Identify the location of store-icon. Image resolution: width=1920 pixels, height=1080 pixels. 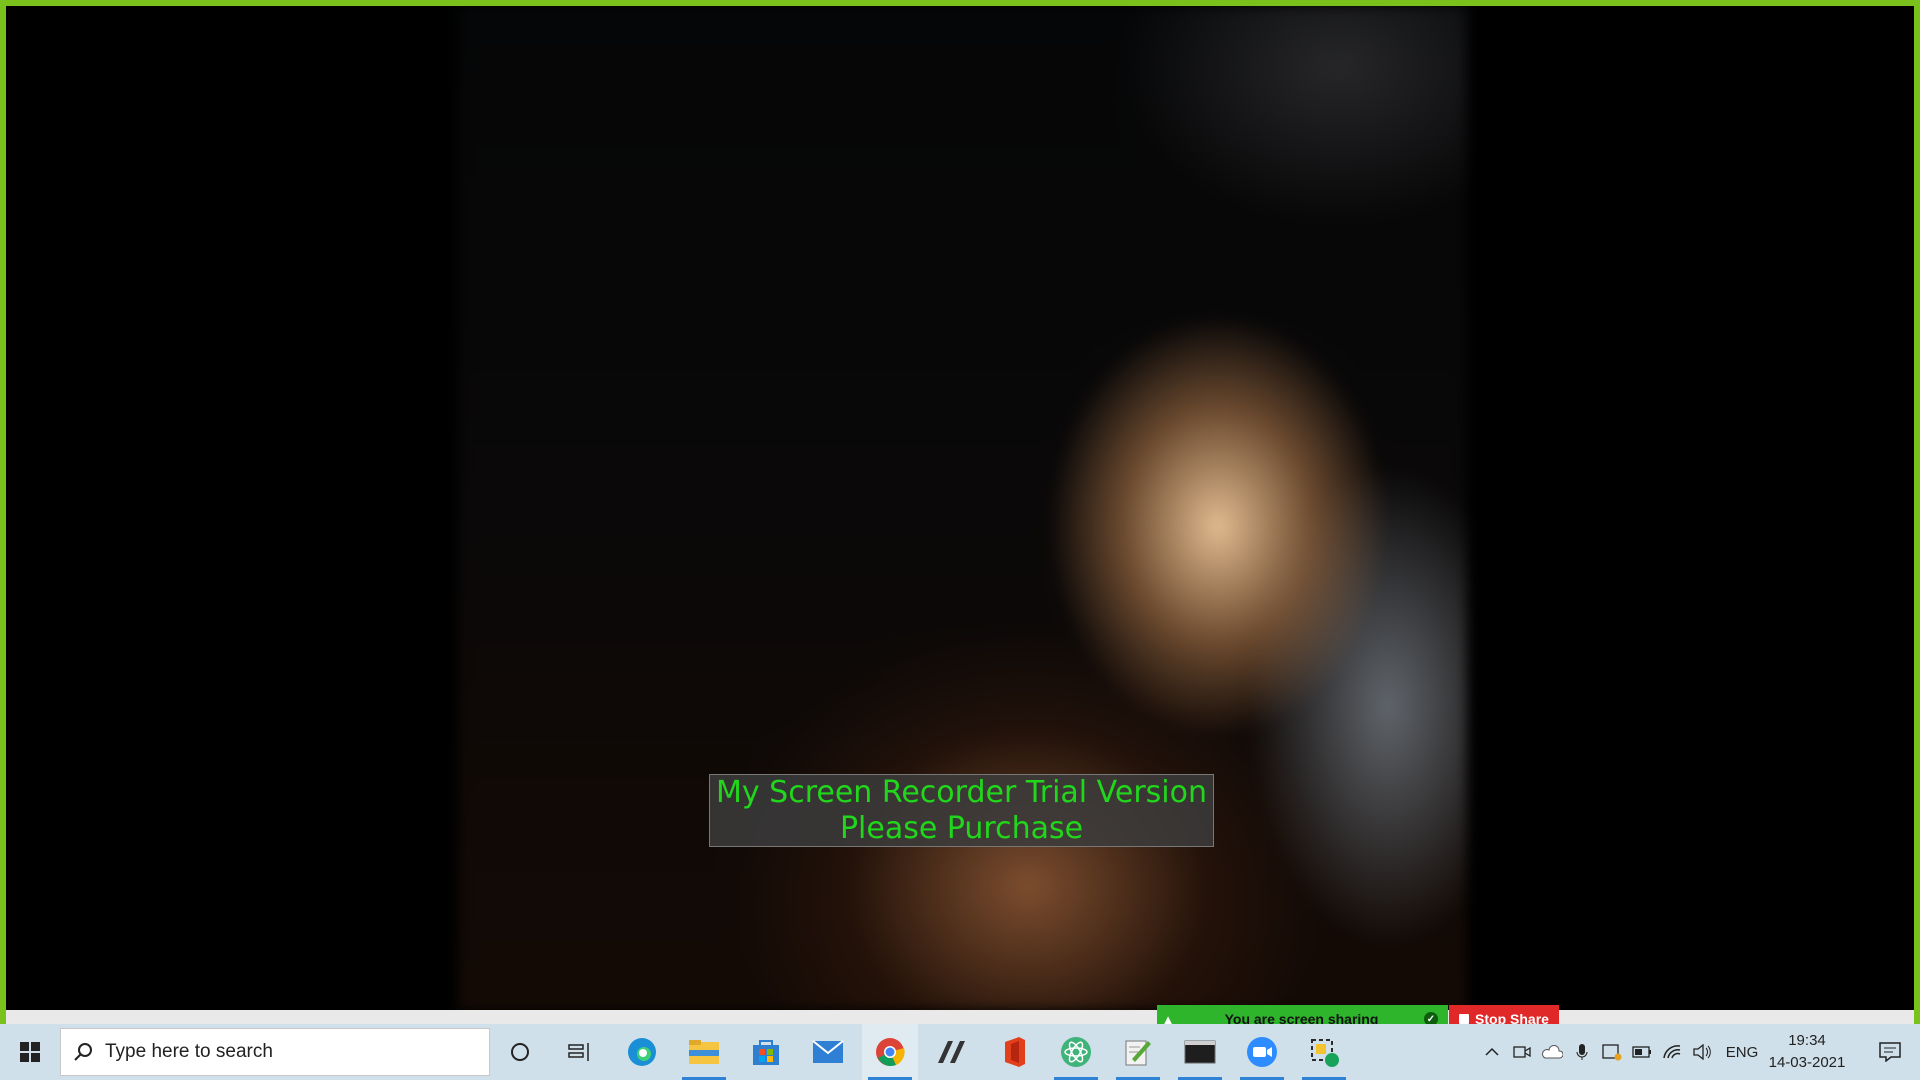
(766, 1052).